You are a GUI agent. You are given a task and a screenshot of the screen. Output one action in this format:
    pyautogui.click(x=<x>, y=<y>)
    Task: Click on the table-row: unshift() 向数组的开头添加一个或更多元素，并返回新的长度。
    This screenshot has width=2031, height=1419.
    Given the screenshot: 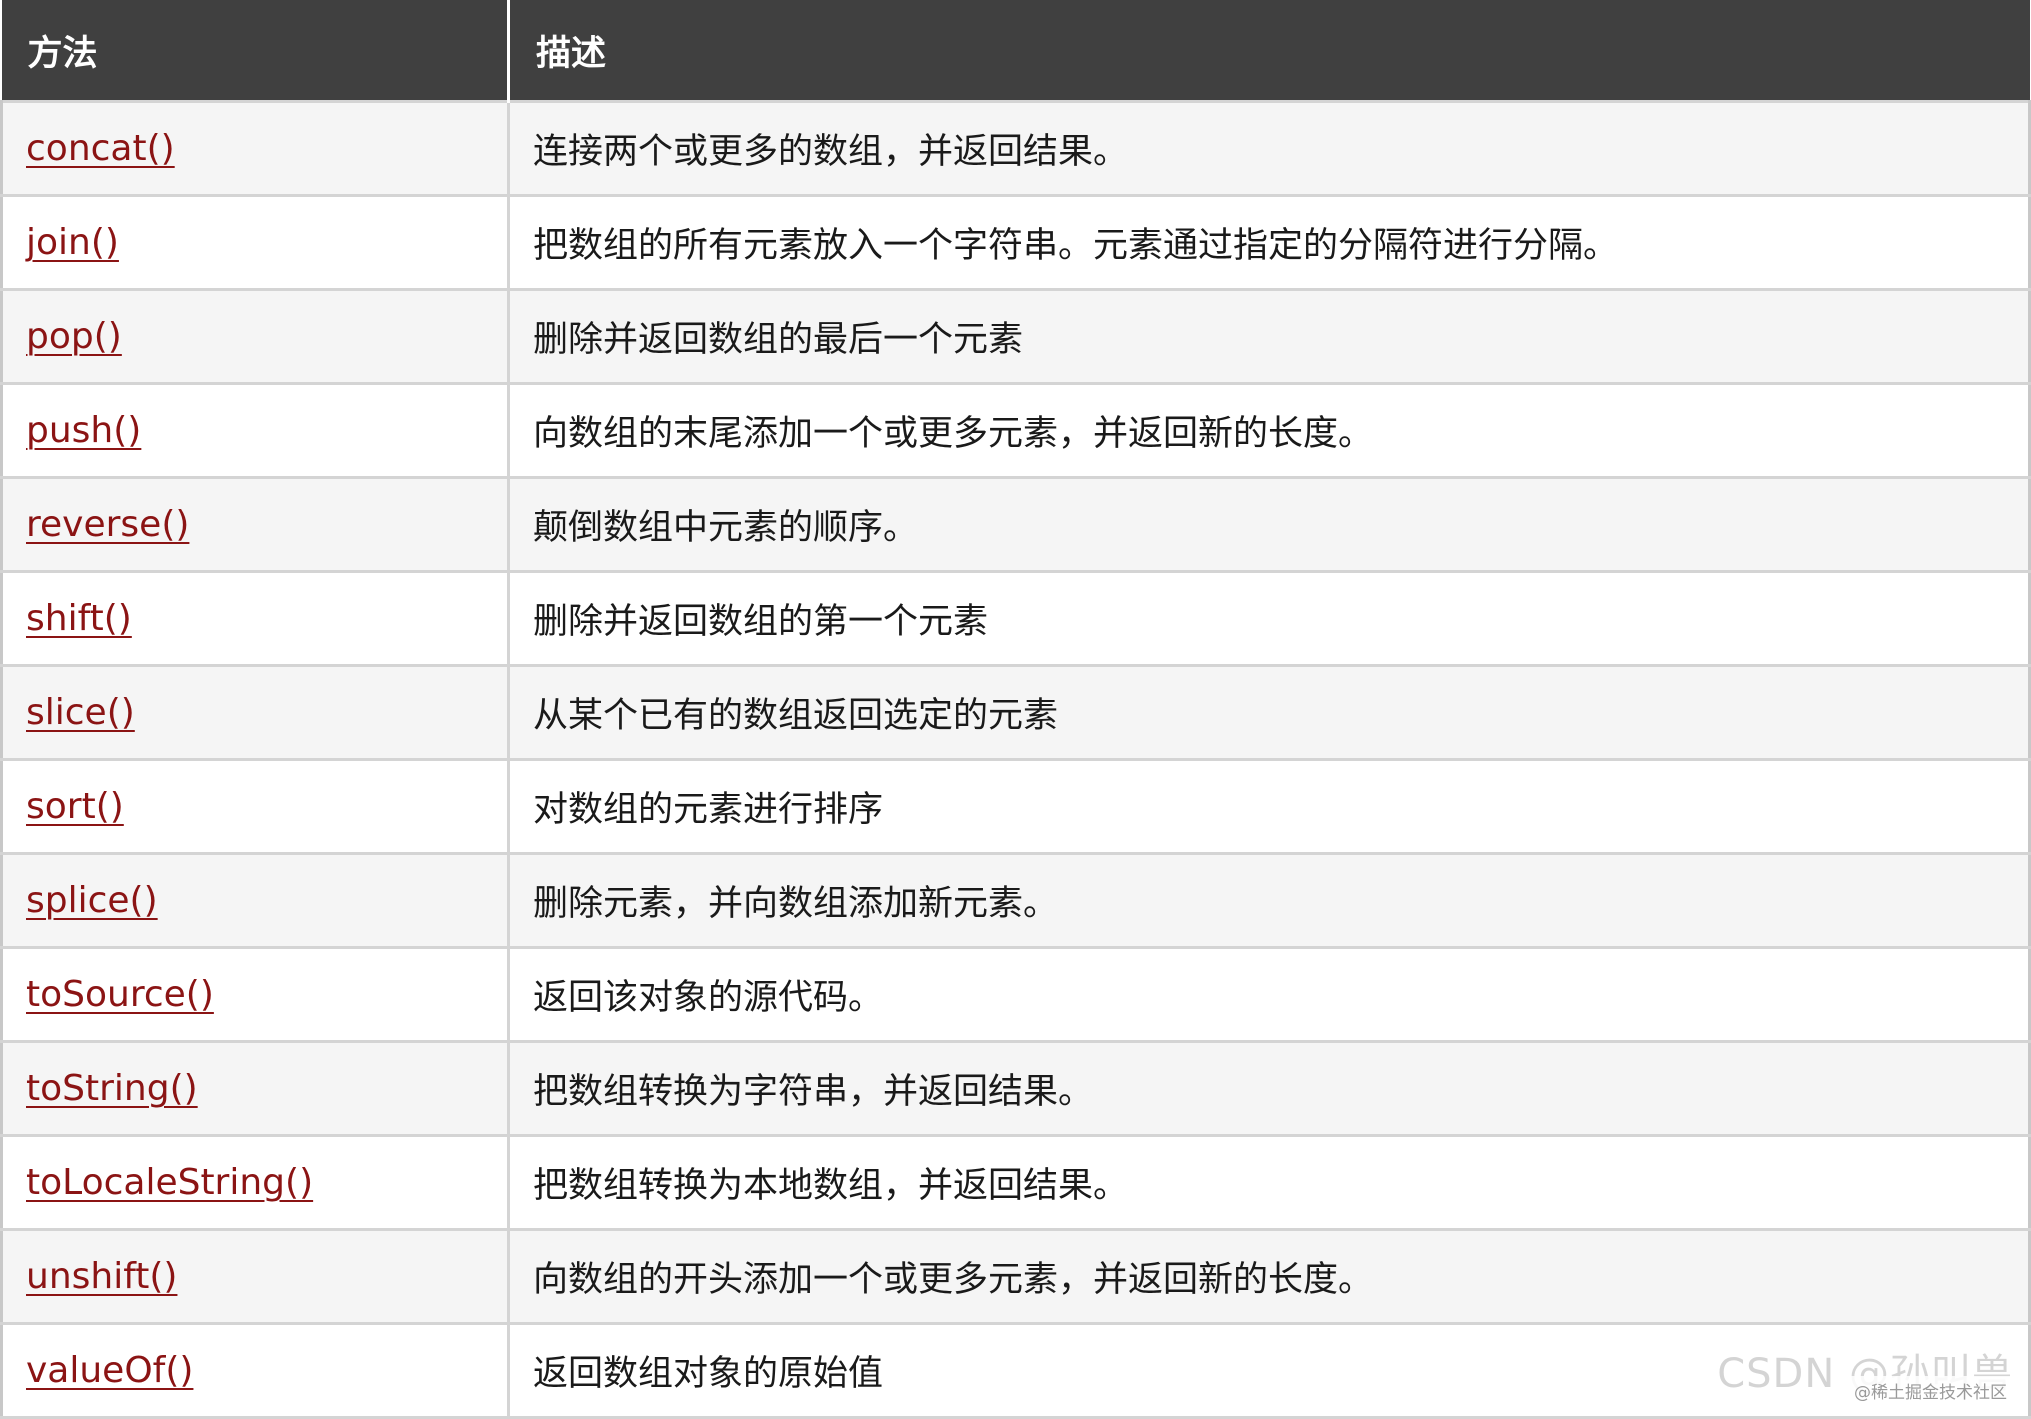 What is the action you would take?
    pyautogui.click(x=1015, y=1276)
    